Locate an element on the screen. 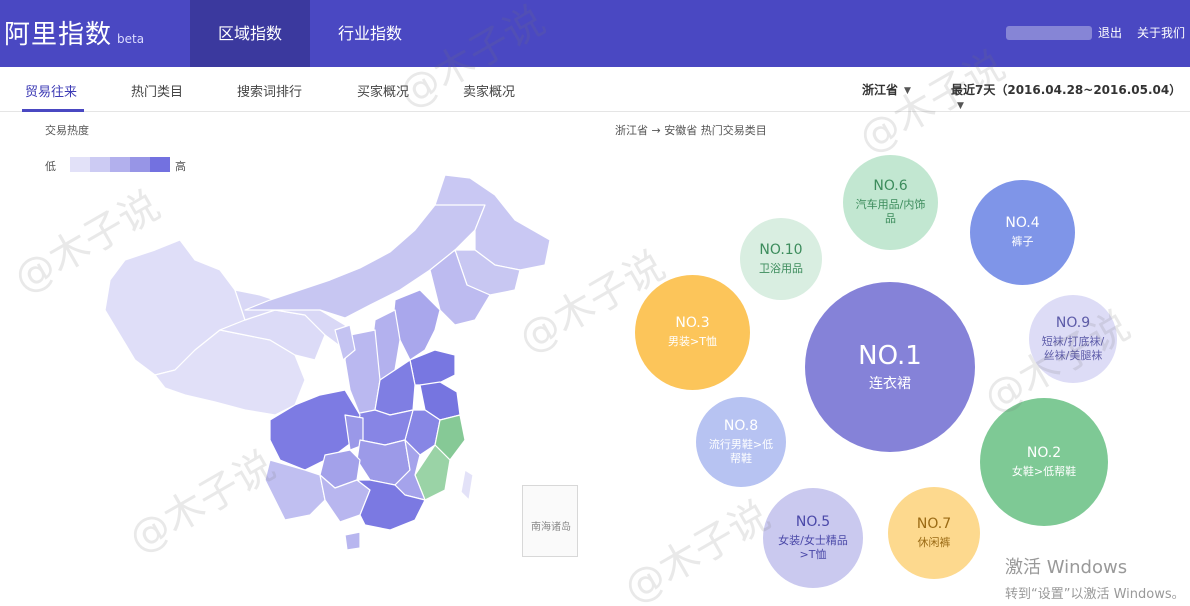 The height and width of the screenshot is (606, 1190). subnav-hot-categories: 热门类目 is located at coordinates (157, 90).